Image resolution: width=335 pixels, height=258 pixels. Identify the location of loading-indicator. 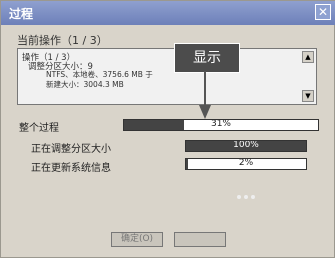
(252, 191).